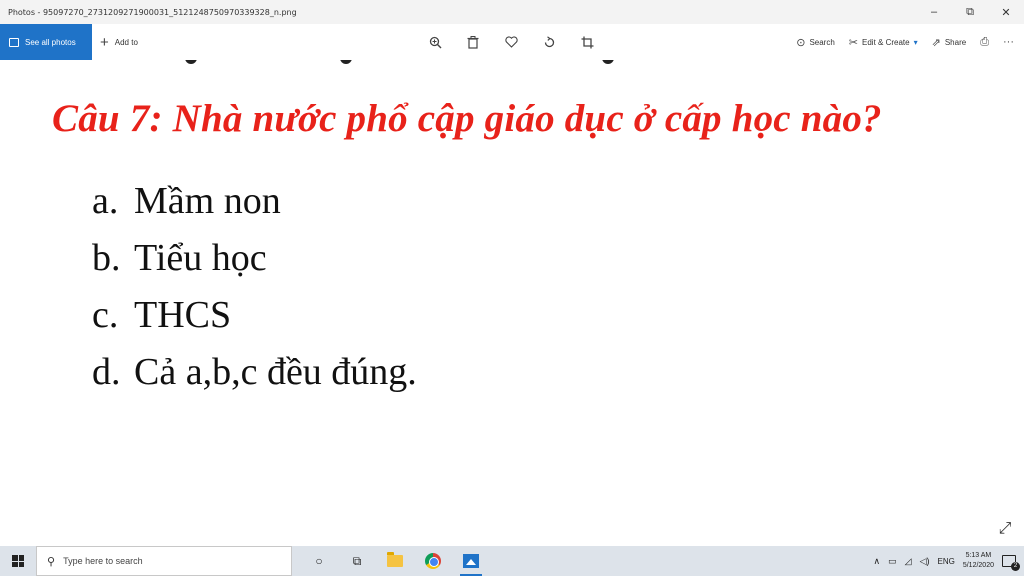 The image size is (1024, 576). Describe the element at coordinates (207, 201) in the screenshot. I see `answer-text: Mầm non` at that location.